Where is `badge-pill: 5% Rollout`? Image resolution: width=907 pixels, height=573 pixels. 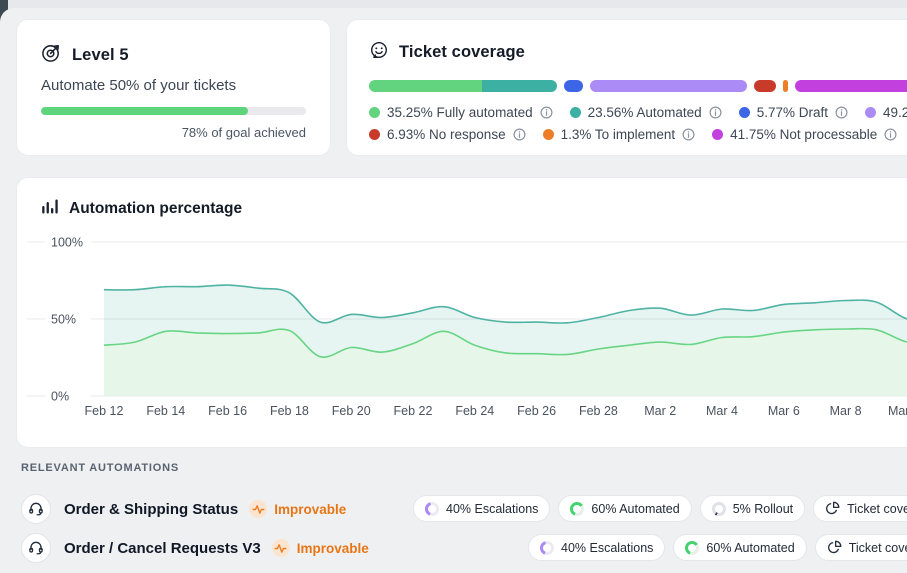 badge-pill: 5% Rollout is located at coordinates (752, 508).